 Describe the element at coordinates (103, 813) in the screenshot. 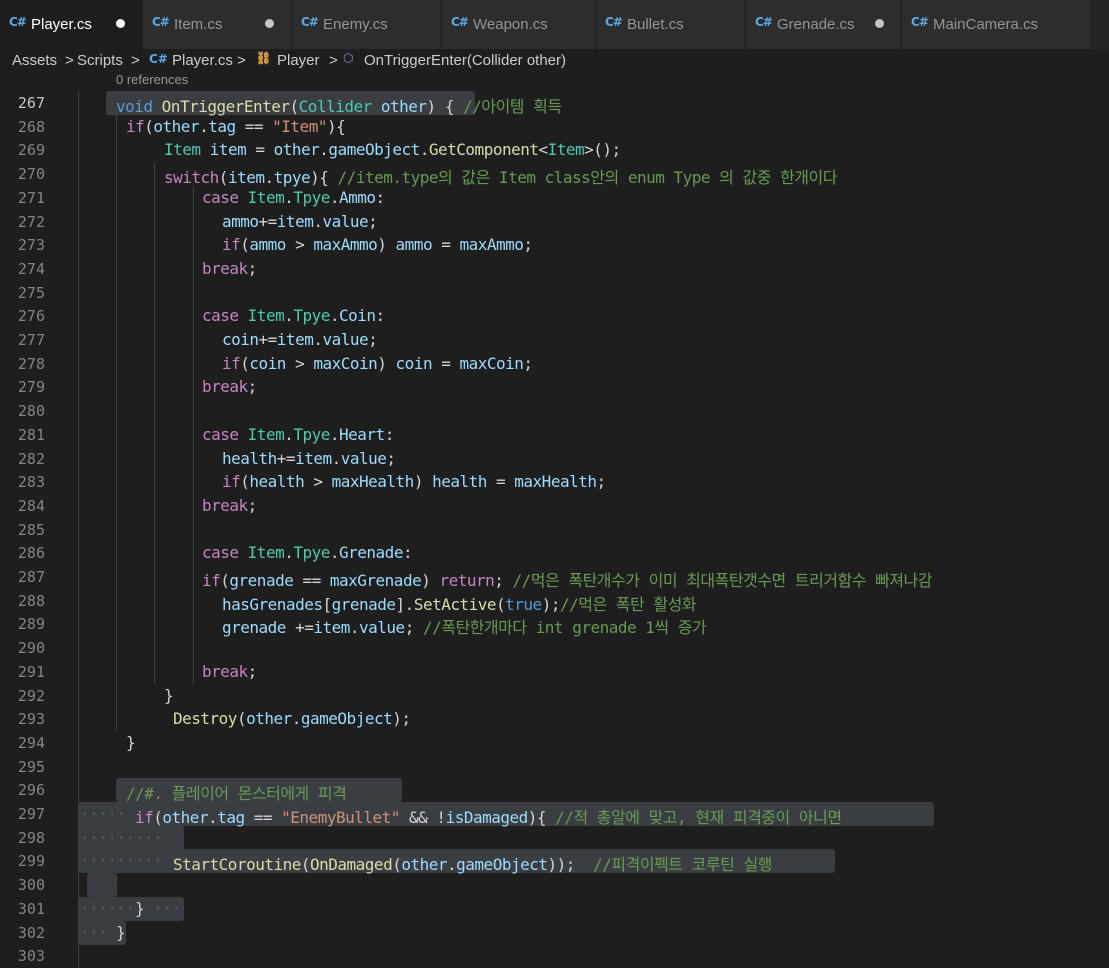

I see `whitespace-dots: ·····` at that location.